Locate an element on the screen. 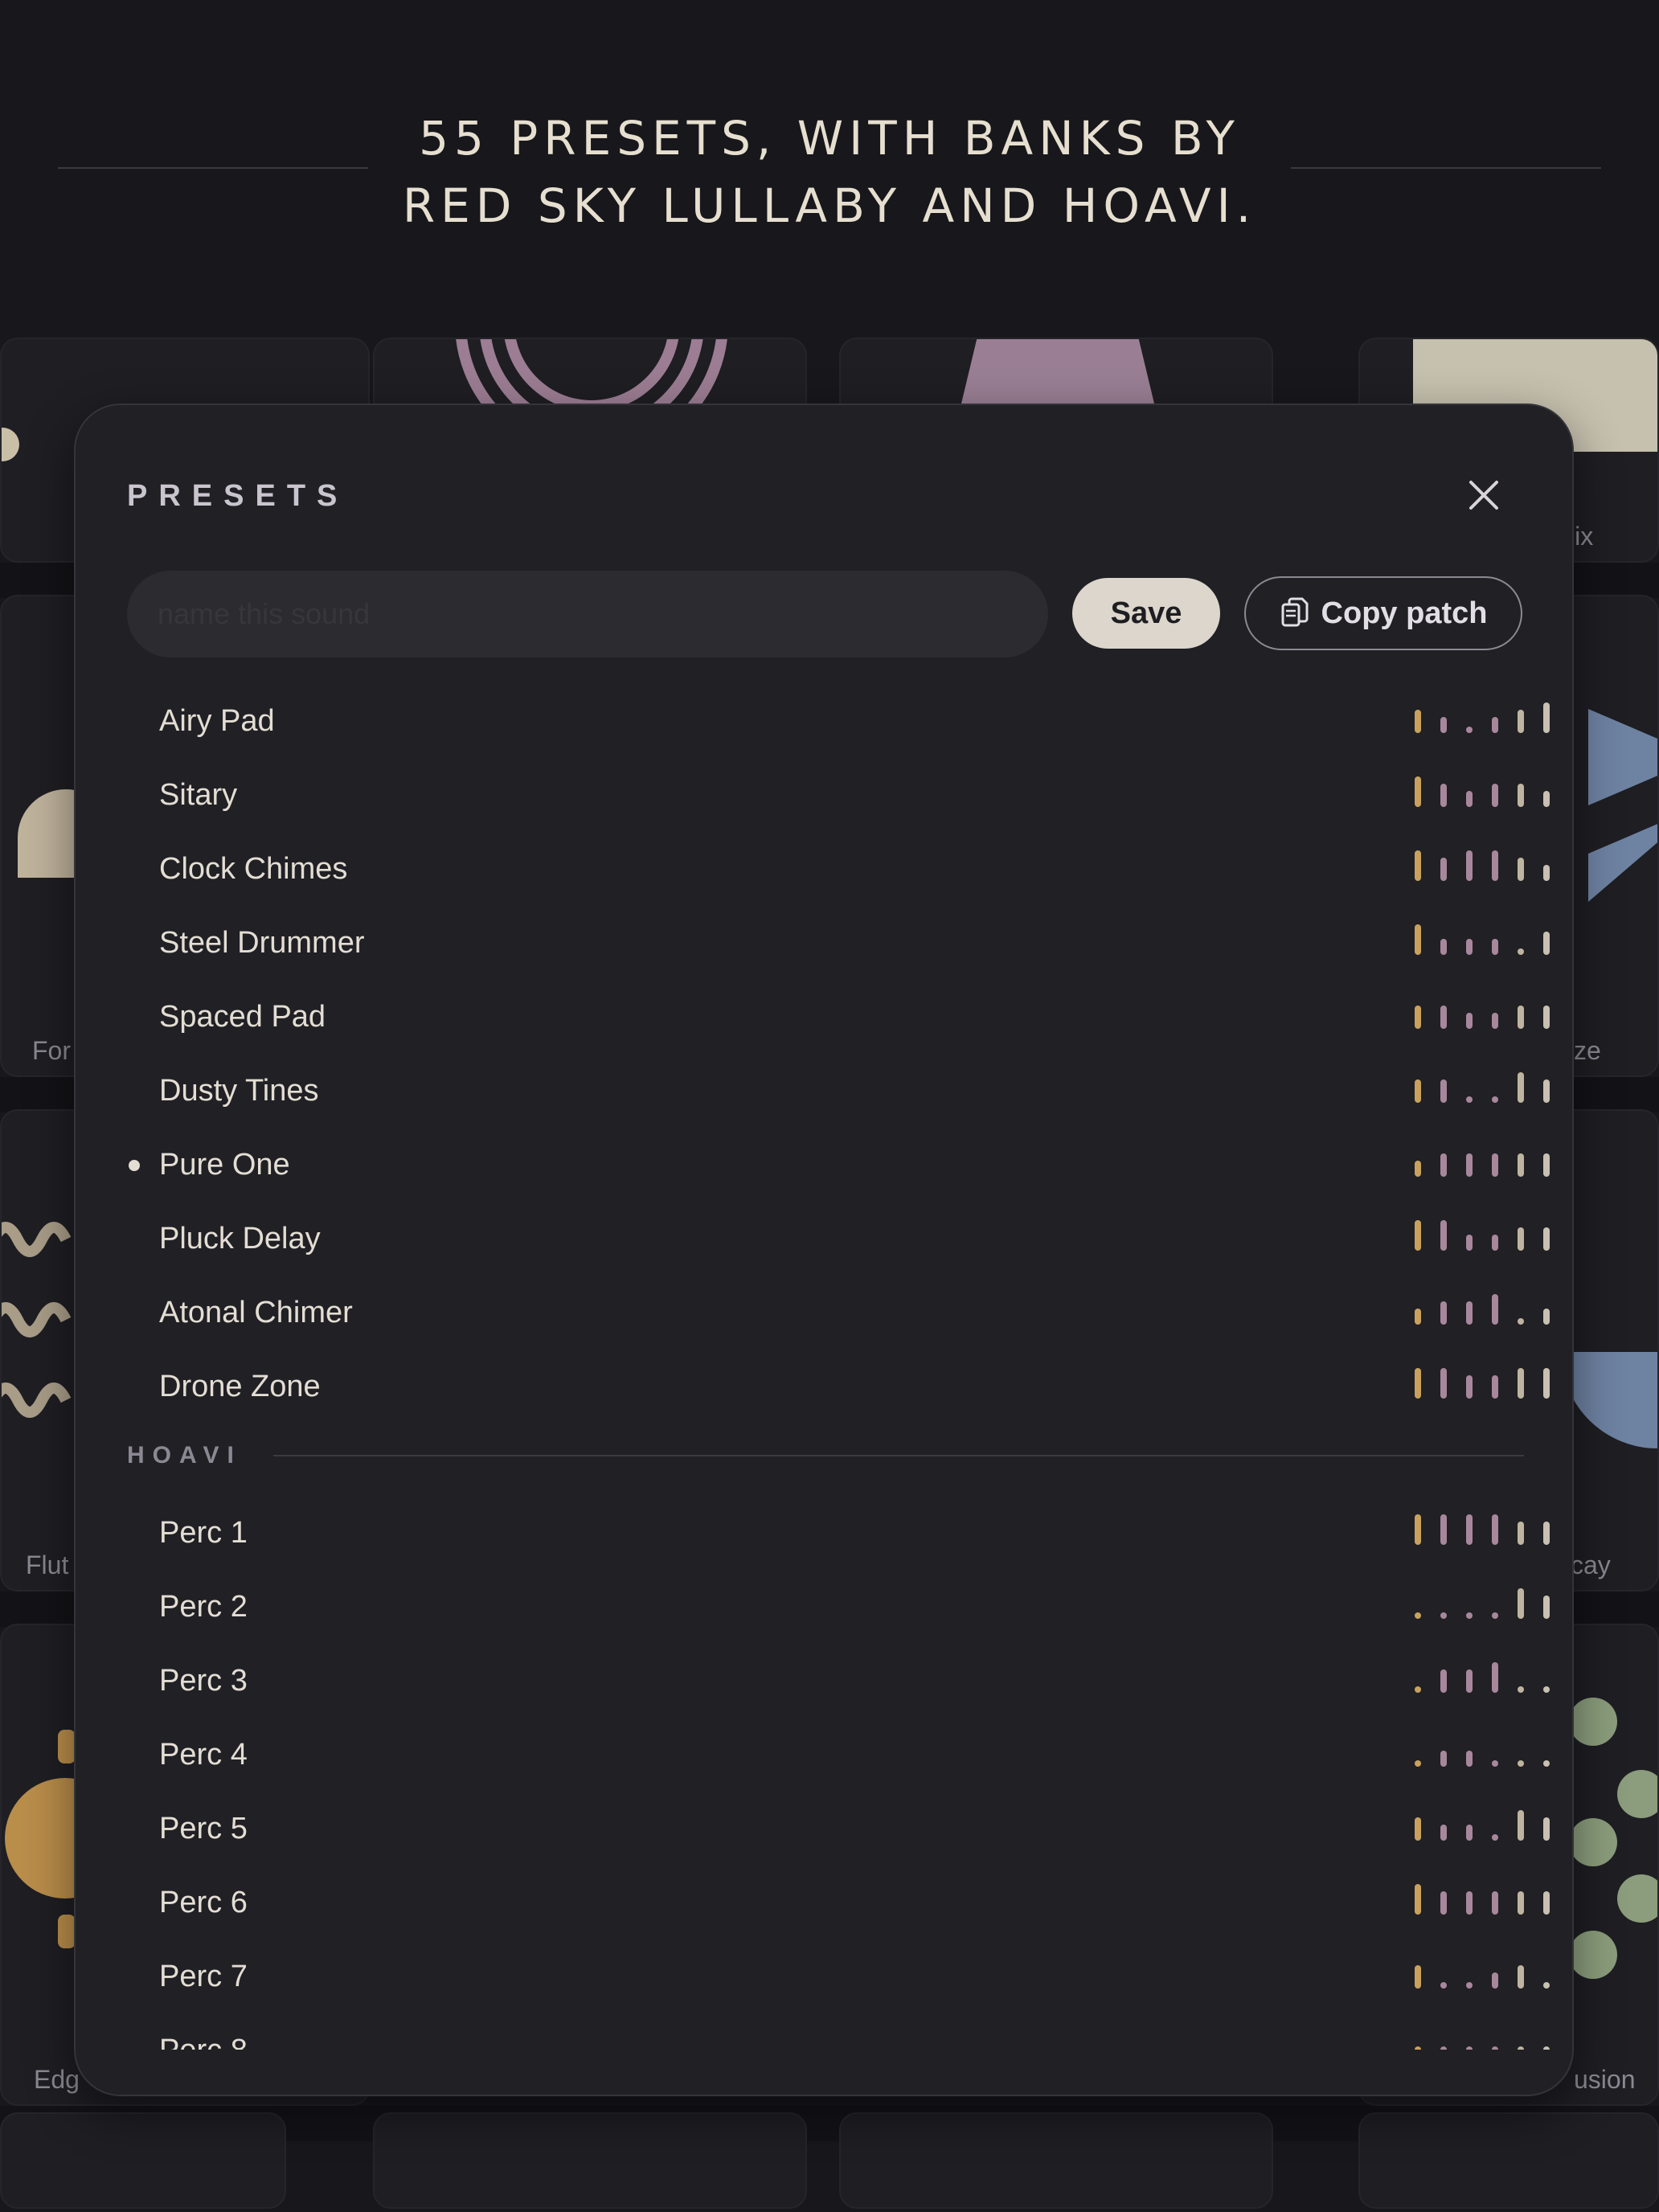 The height and width of the screenshot is (2212, 1659). arc-shape-icon is located at coordinates (1609, 1400).